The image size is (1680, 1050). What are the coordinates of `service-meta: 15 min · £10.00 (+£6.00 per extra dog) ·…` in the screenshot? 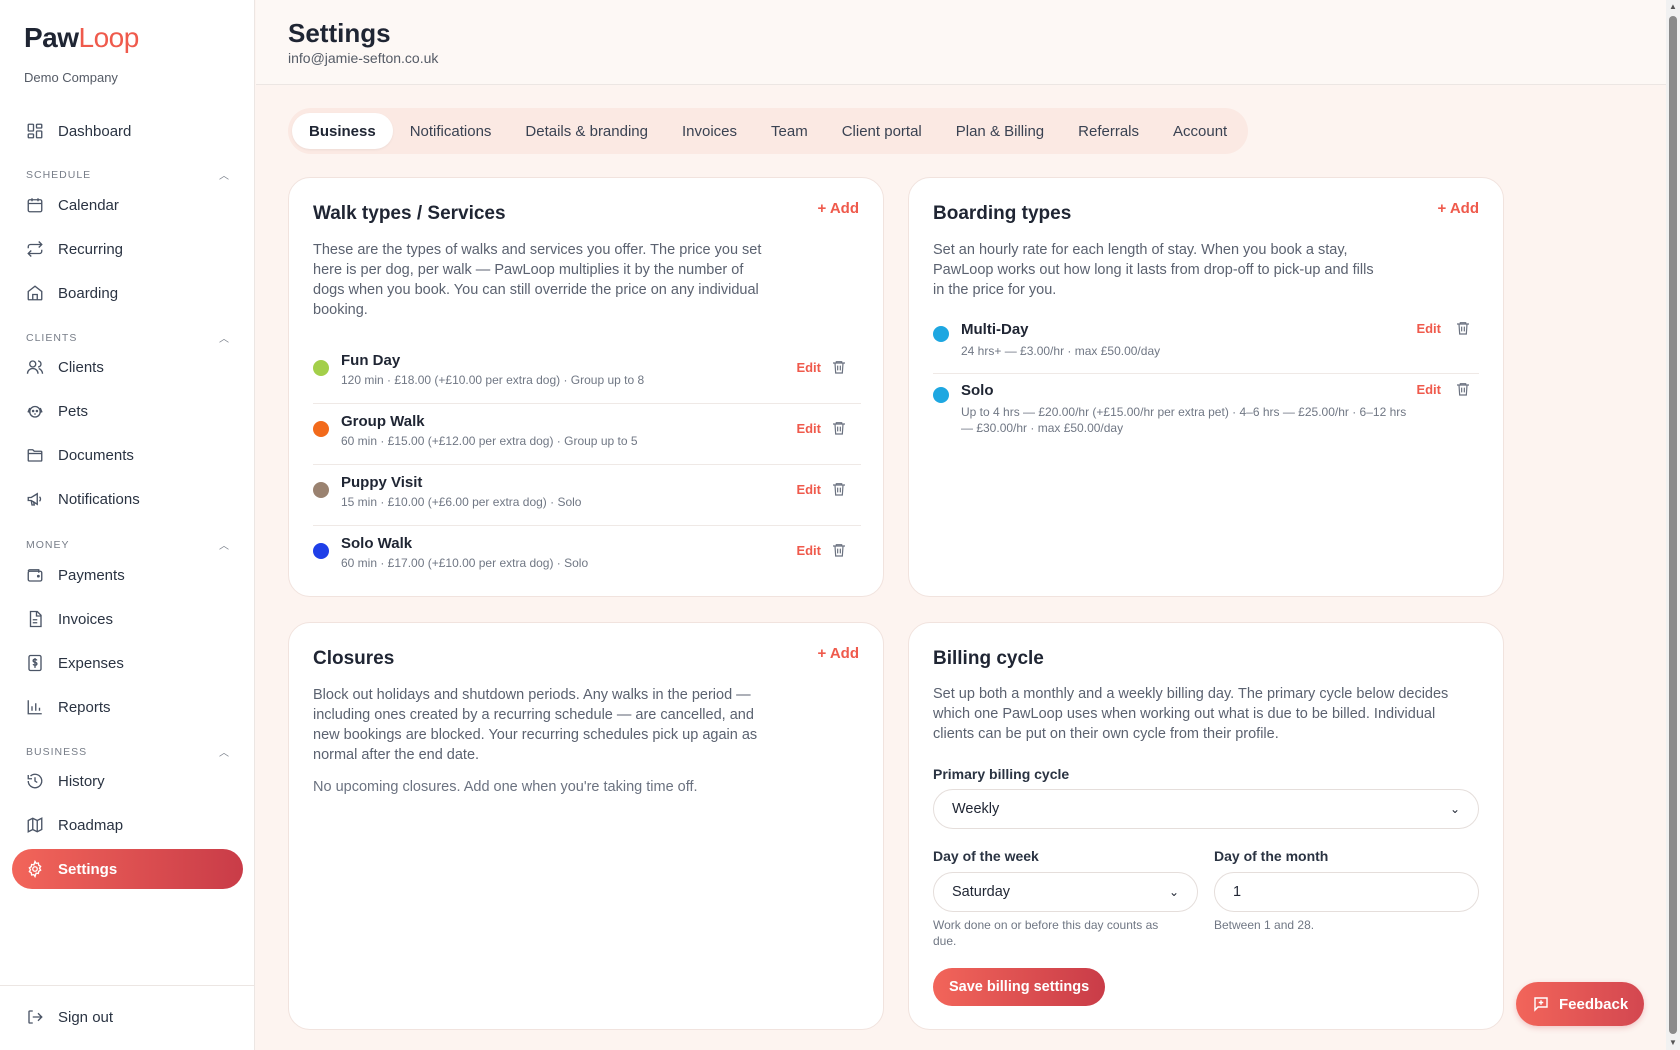 It's located at (461, 502).